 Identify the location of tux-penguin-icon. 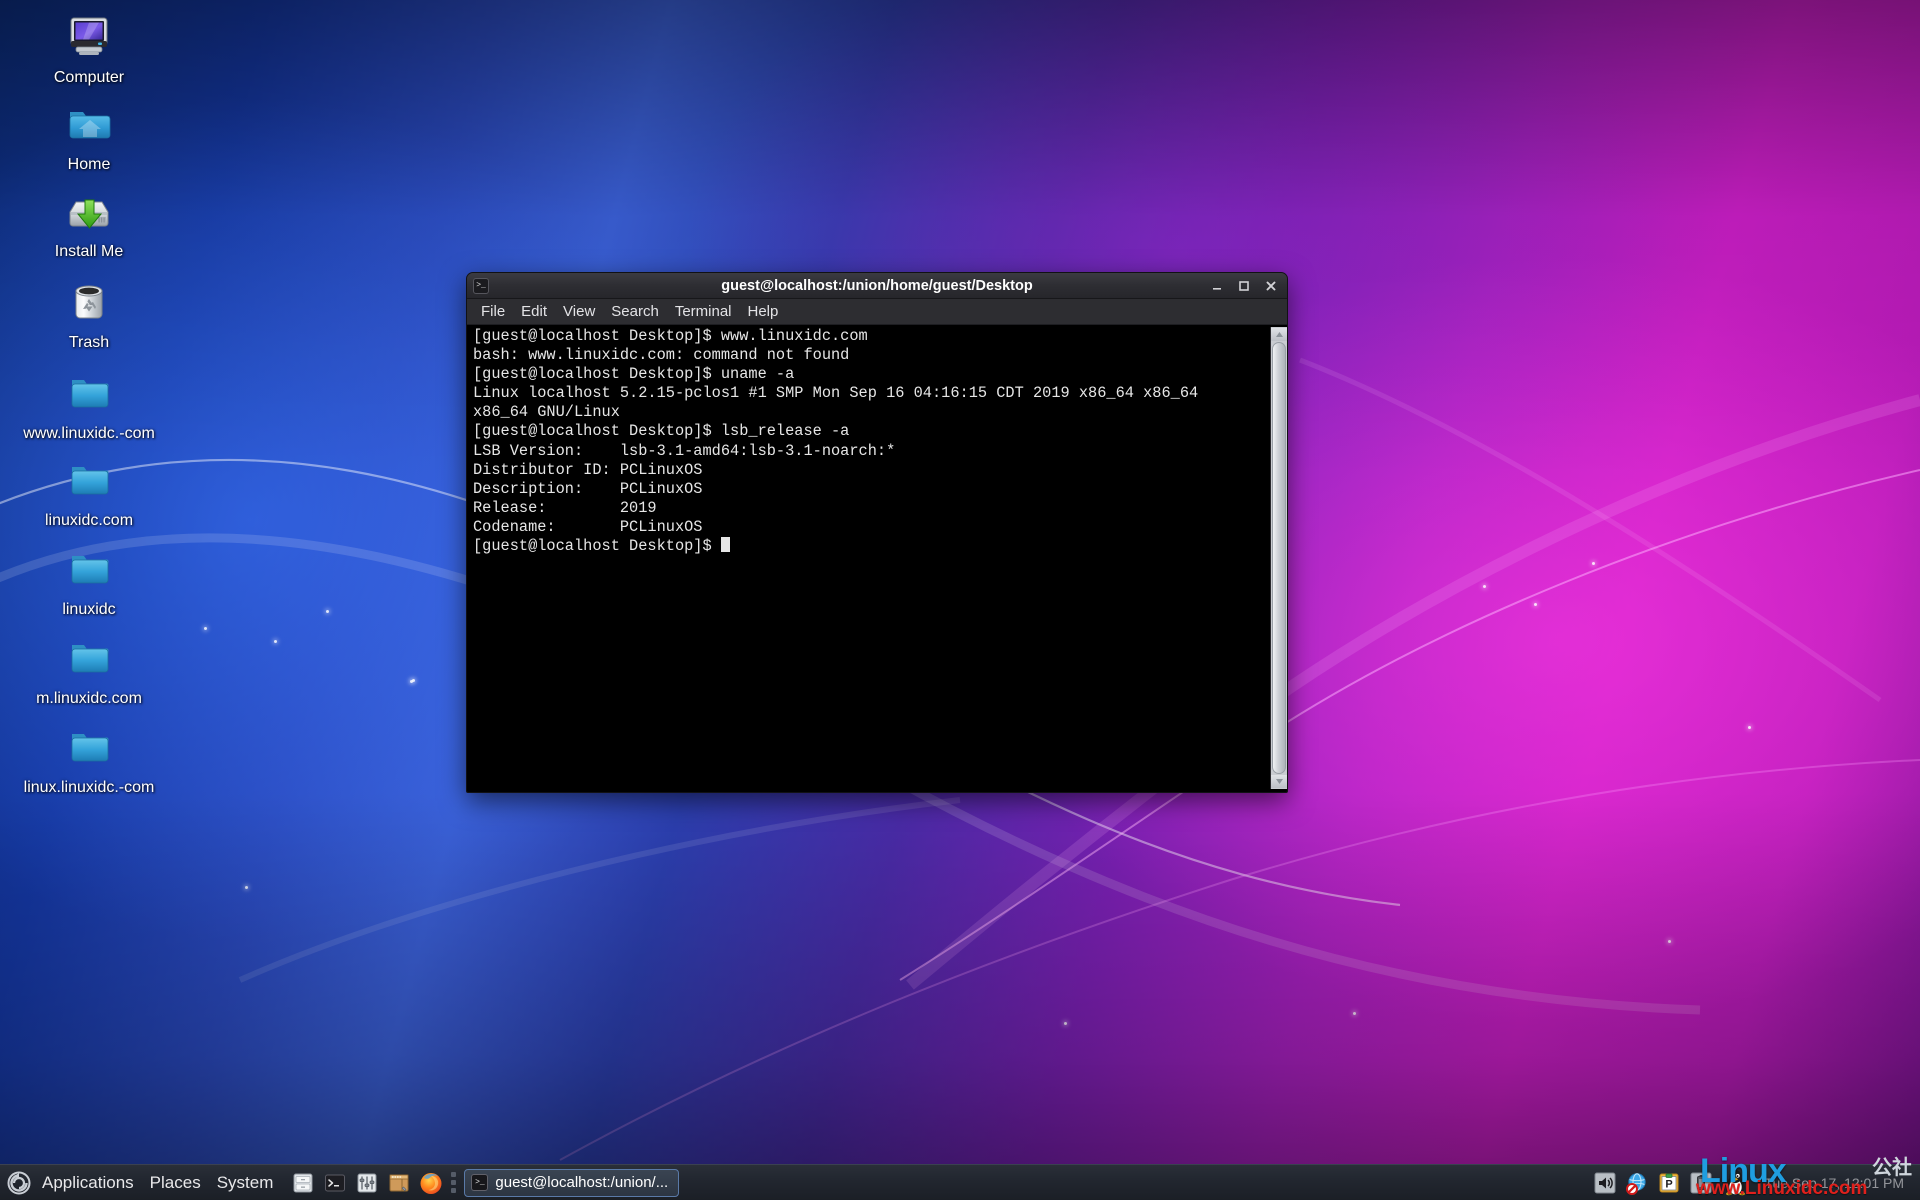
(1735, 1183).